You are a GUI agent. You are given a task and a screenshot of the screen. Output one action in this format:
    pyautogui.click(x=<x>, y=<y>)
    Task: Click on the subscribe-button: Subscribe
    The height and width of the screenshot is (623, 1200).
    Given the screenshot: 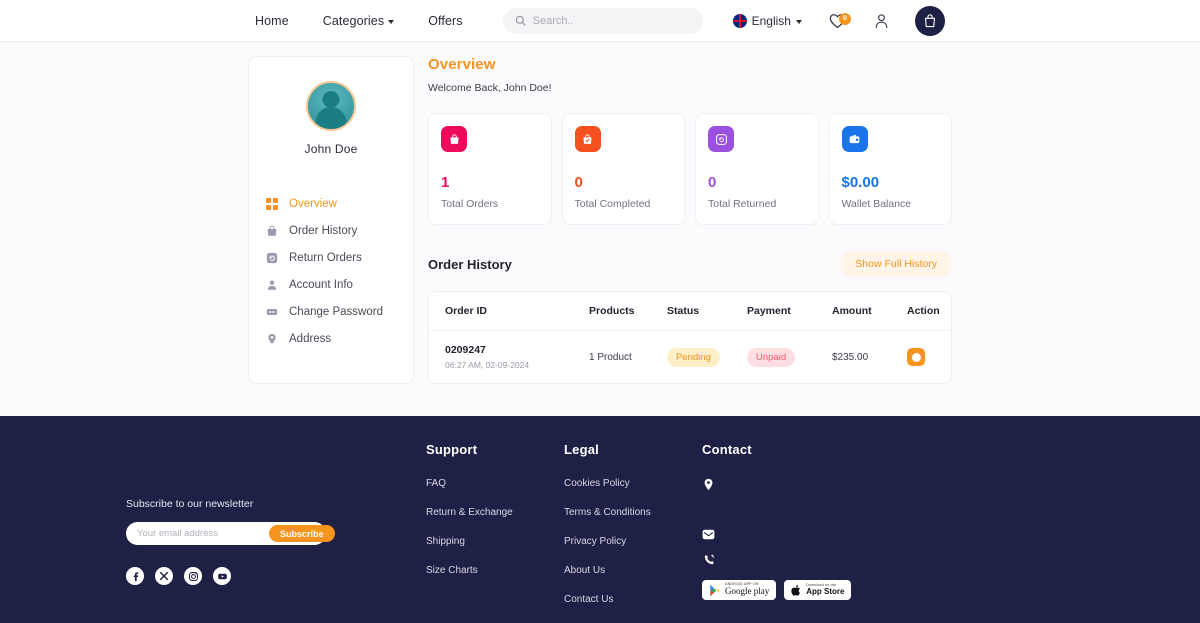 What is the action you would take?
    pyautogui.click(x=302, y=533)
    